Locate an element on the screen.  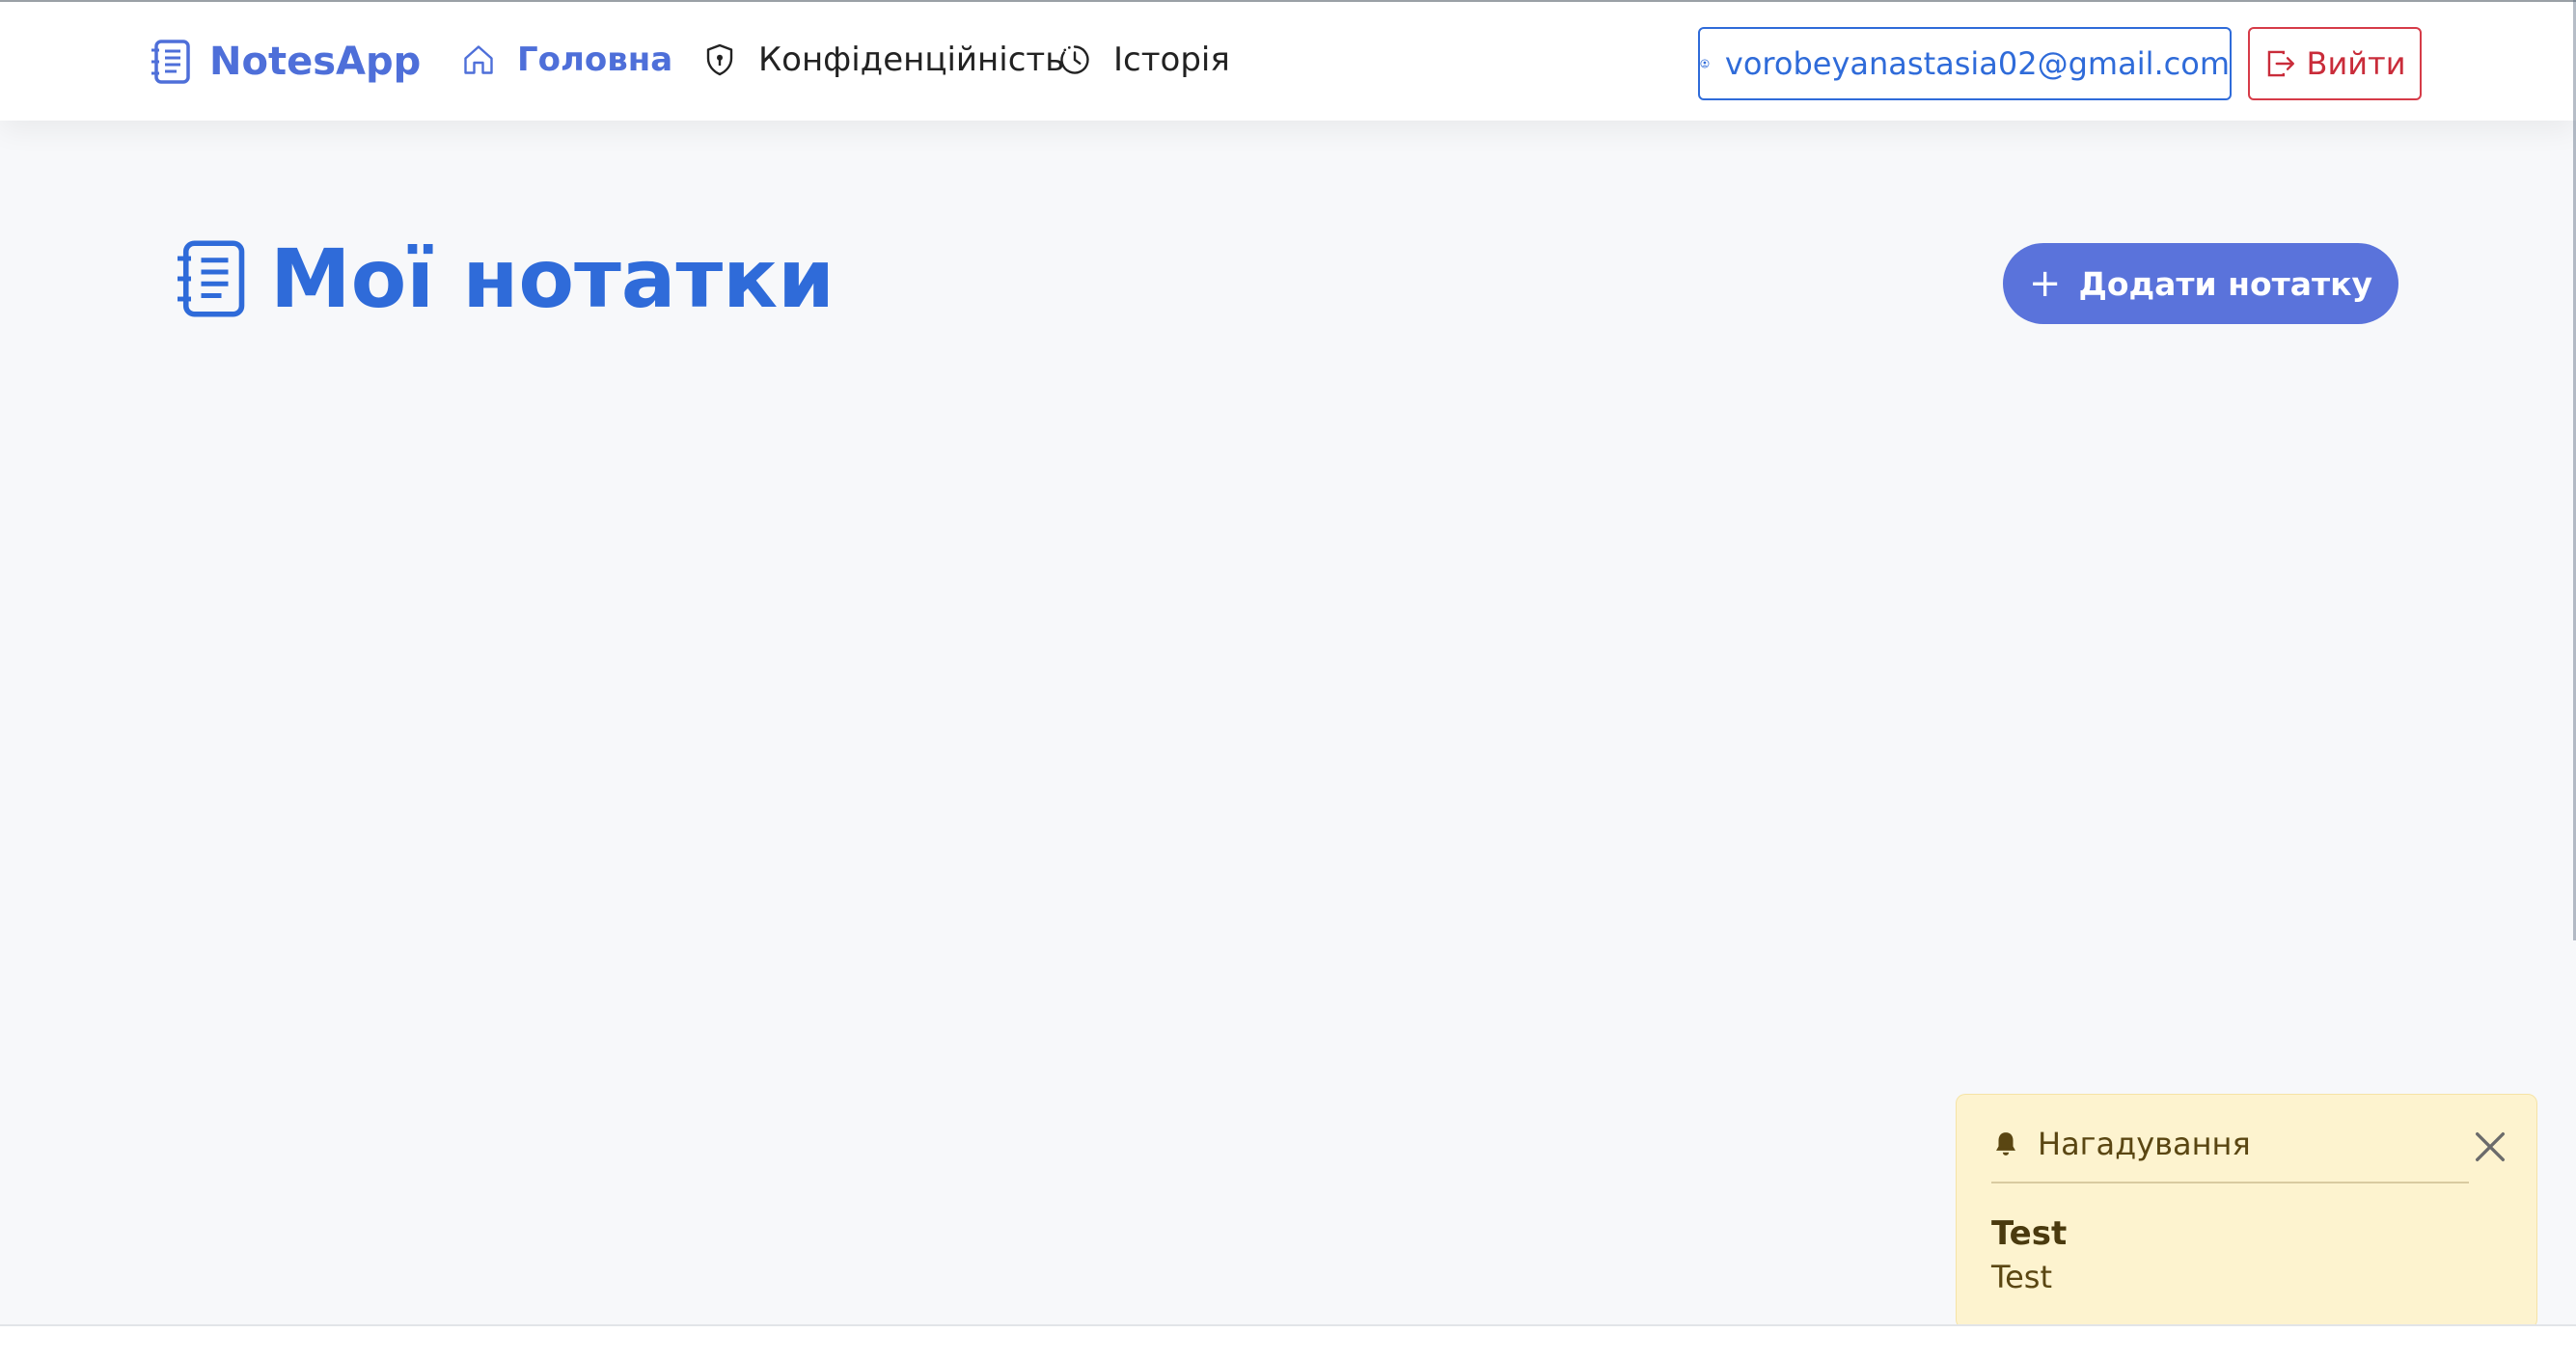
logout-button: Вийти is located at coordinates (2335, 64).